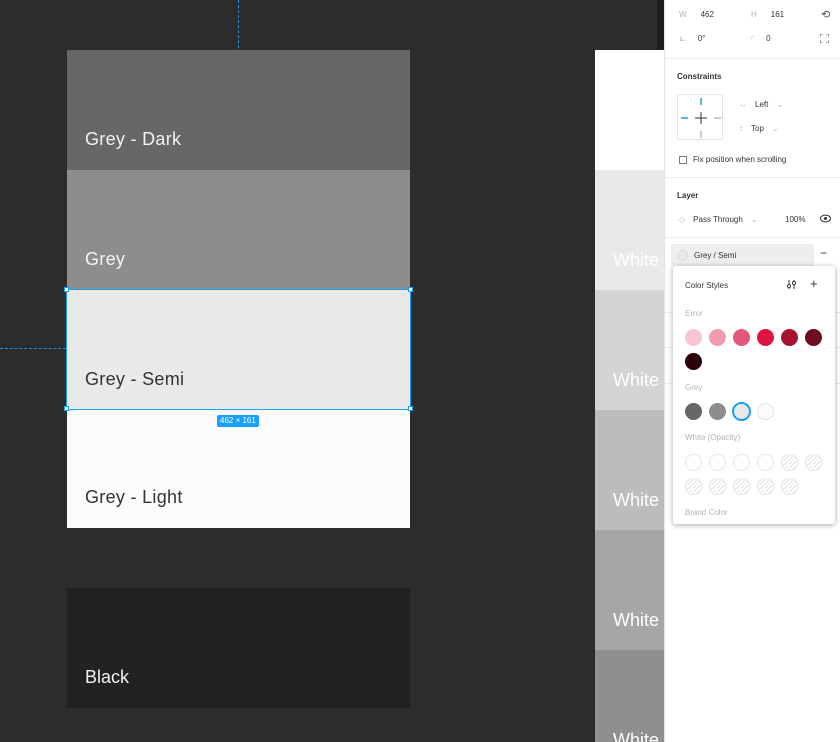 The width and height of the screenshot is (840, 742). Describe the element at coordinates (753, 38) in the screenshot. I see `corner-radius-icon: ◜` at that location.